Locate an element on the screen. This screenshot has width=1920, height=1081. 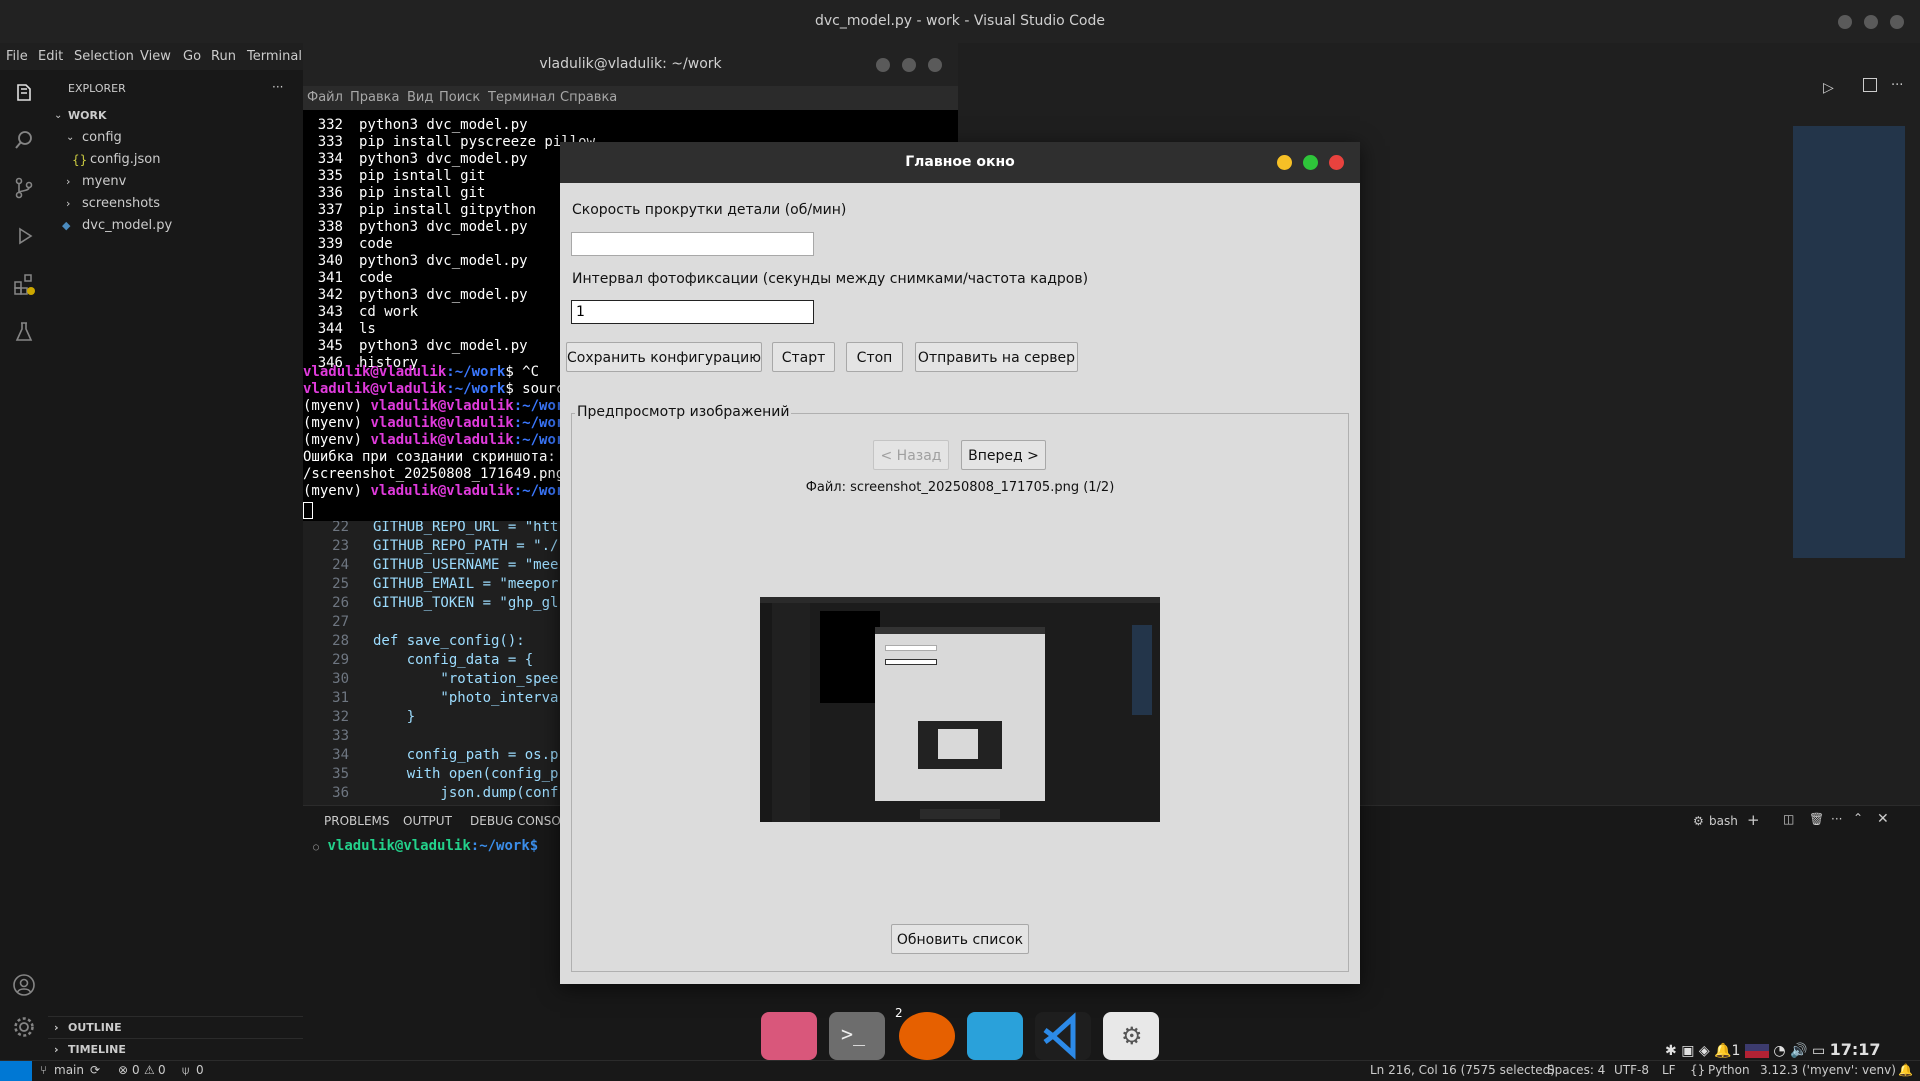
tree-item-myenv: › myenv is located at coordinates (175, 182).